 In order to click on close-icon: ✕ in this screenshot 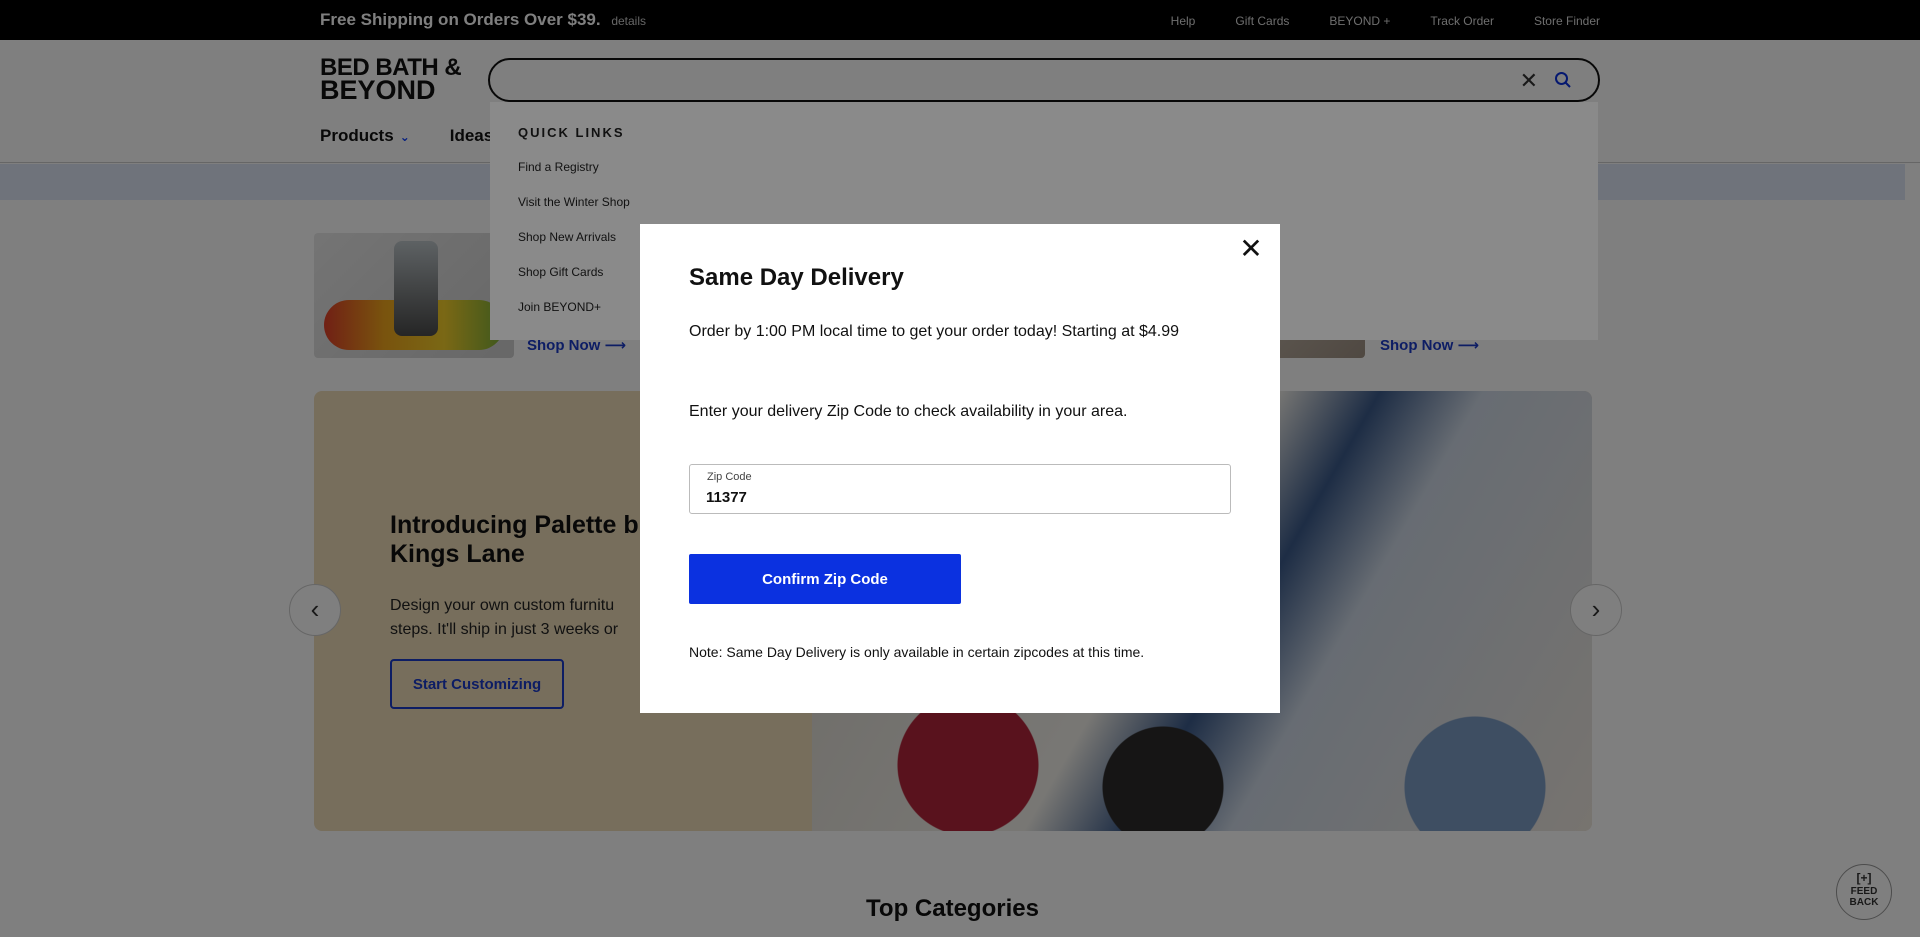, I will do `click(1251, 248)`.